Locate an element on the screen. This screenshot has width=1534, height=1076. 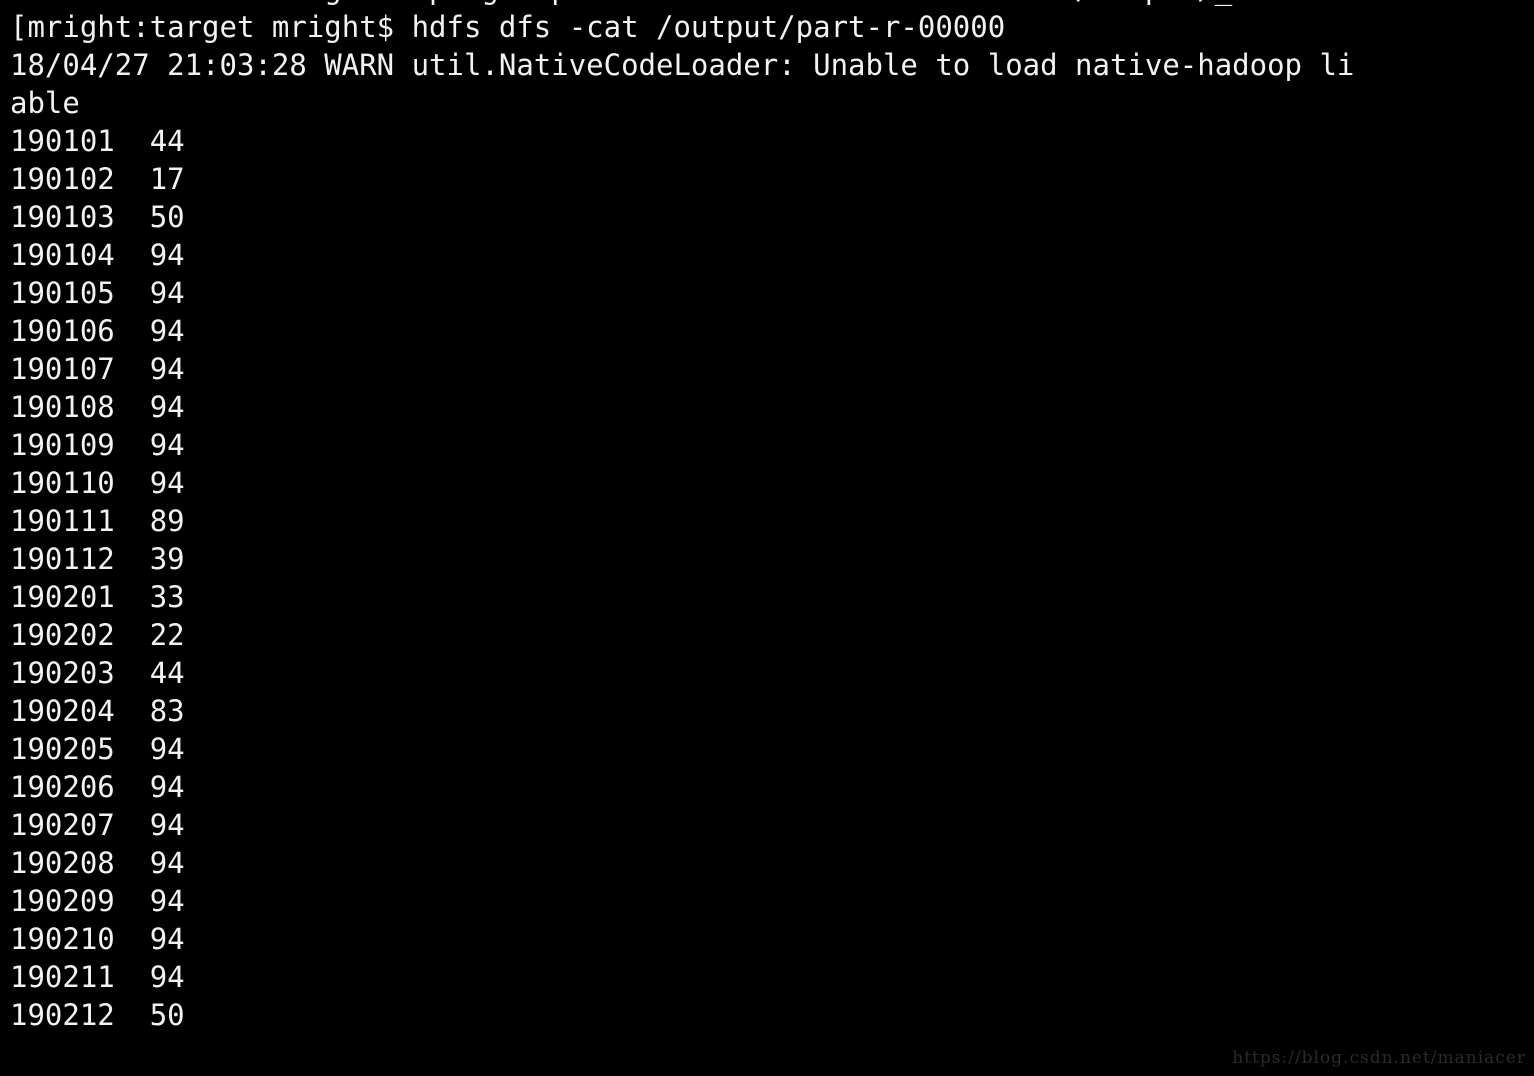
output-row: 190212 50 is located at coordinates (772, 1015).